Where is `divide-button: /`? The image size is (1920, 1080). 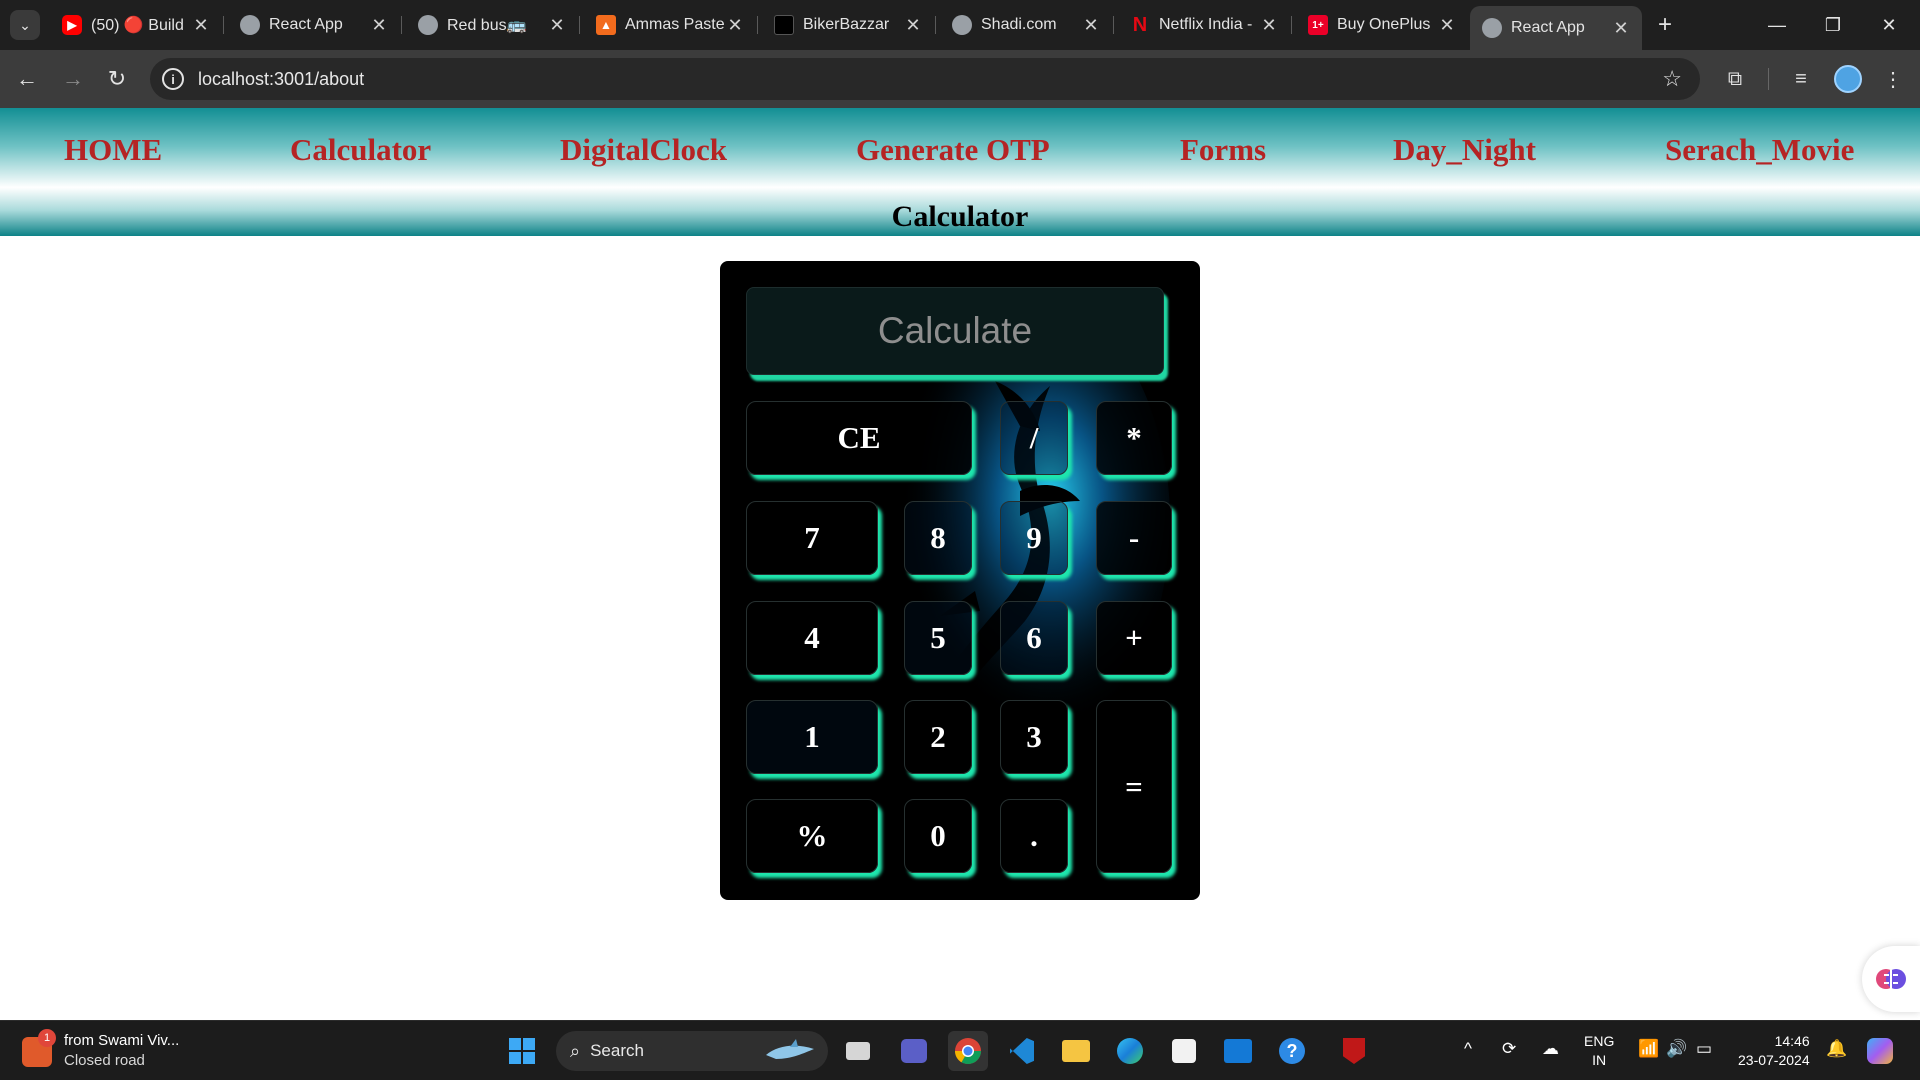 divide-button: / is located at coordinates (1034, 438).